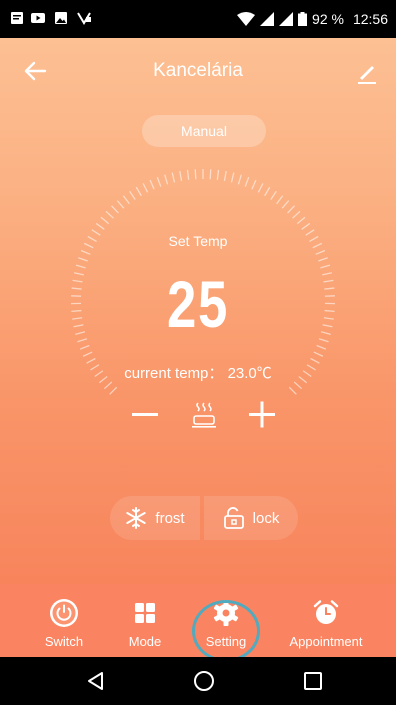 Image resolution: width=396 pixels, height=705 pixels. I want to click on lock-button: lock, so click(251, 518).